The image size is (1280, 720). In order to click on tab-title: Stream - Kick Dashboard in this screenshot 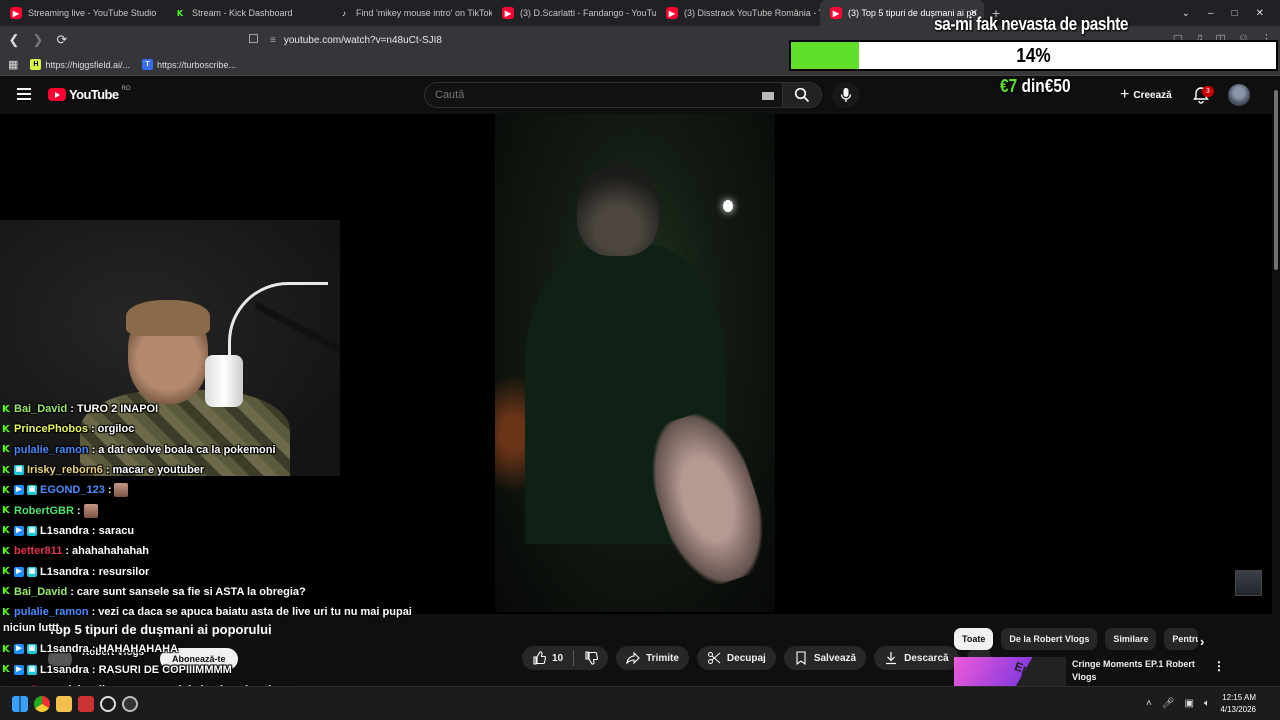, I will do `click(242, 13)`.